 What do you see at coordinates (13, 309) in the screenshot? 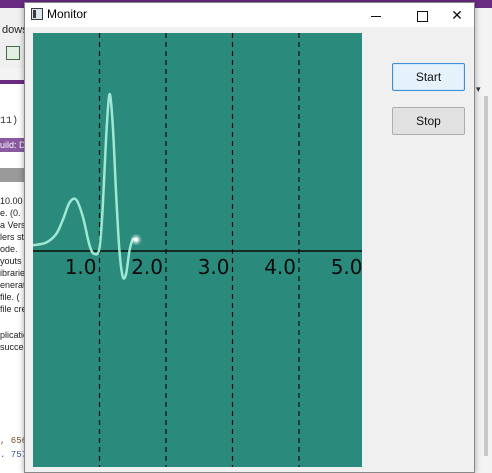
I see `background-log-line: file cre` at bounding box center [13, 309].